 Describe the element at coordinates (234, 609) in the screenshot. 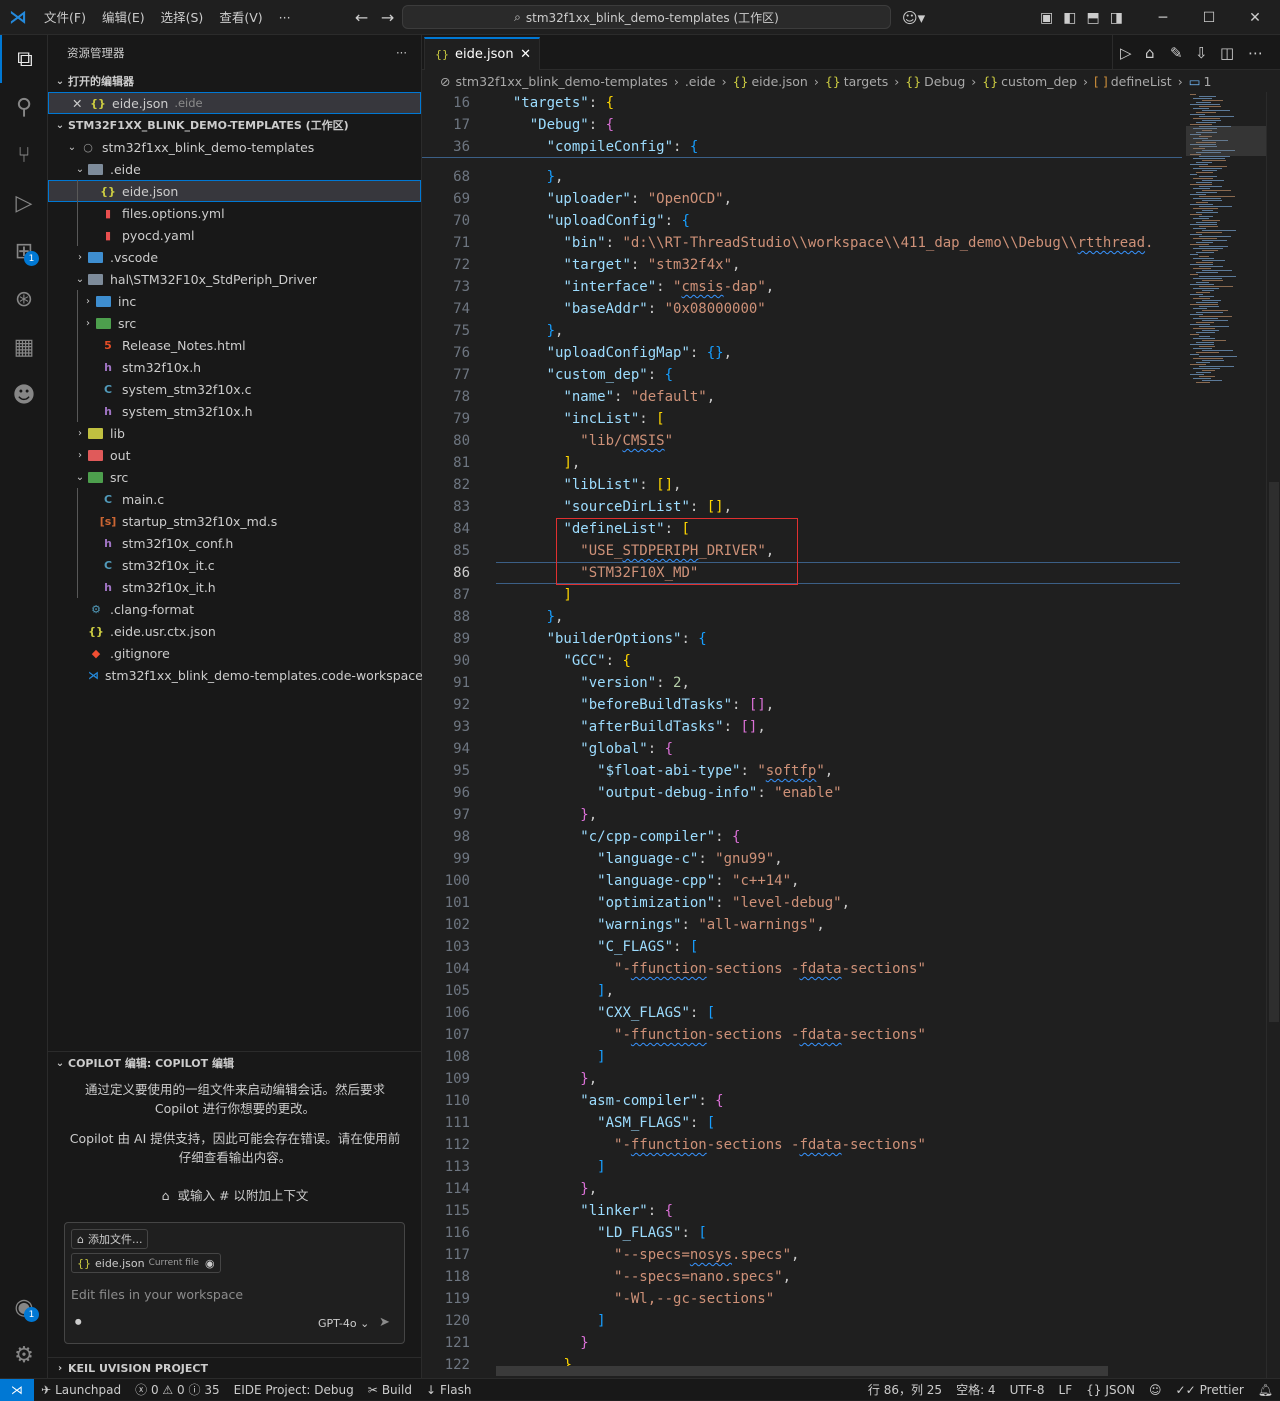

I see `tree-item: ⚙ .clang-format` at that location.